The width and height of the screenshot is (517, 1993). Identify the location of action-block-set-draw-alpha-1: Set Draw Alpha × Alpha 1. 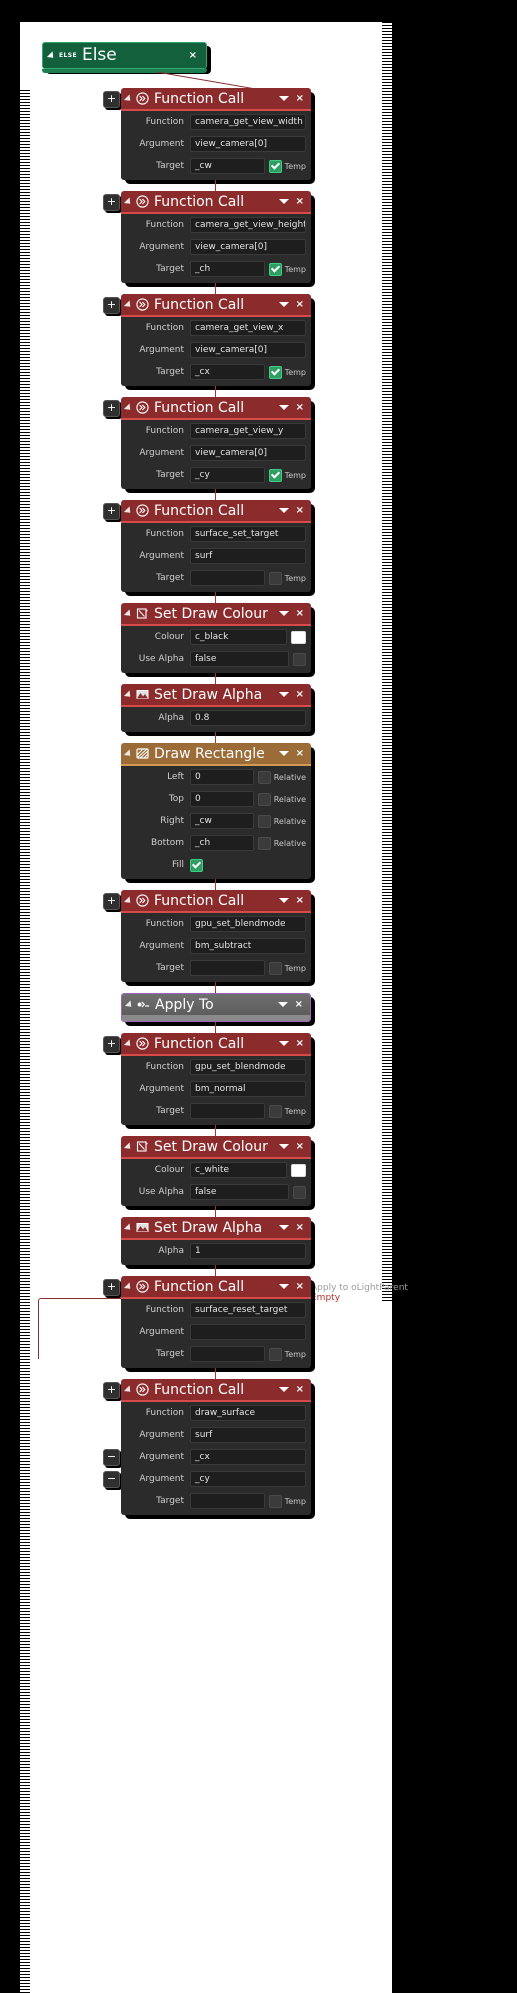
(218, 1237).